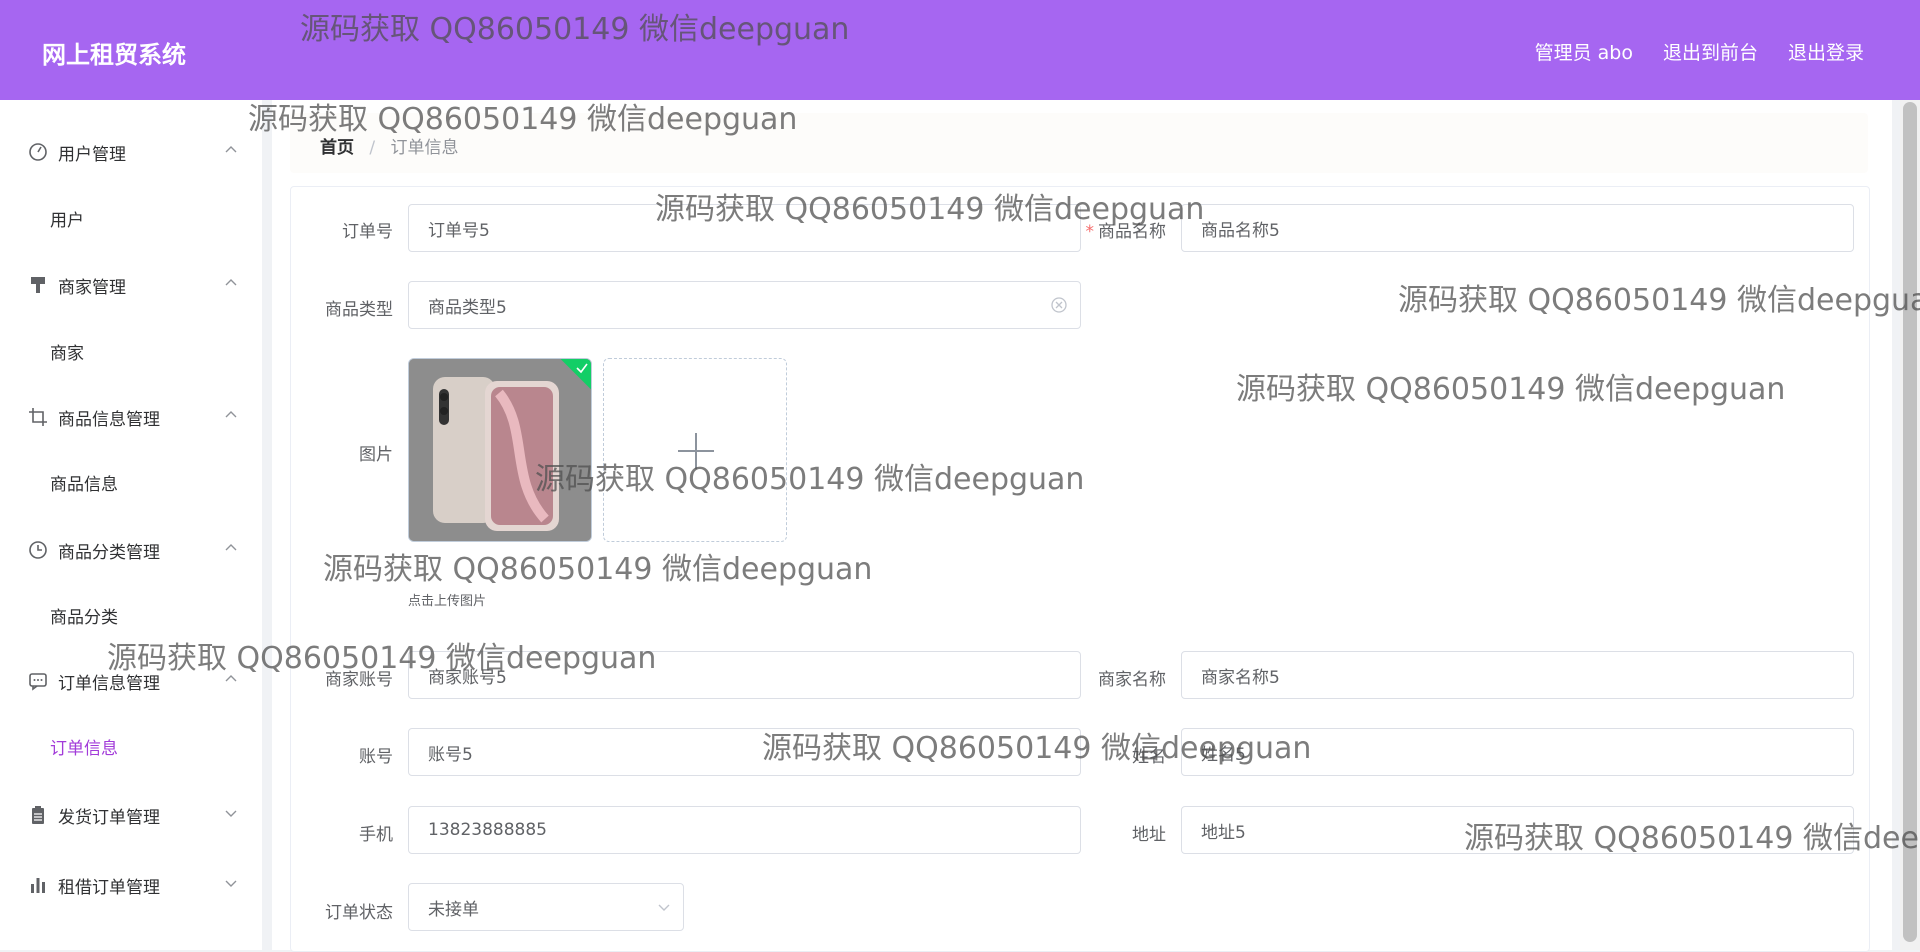 This screenshot has width=1920, height=952. I want to click on merchant-account-label: 商家账号, so click(359, 680).